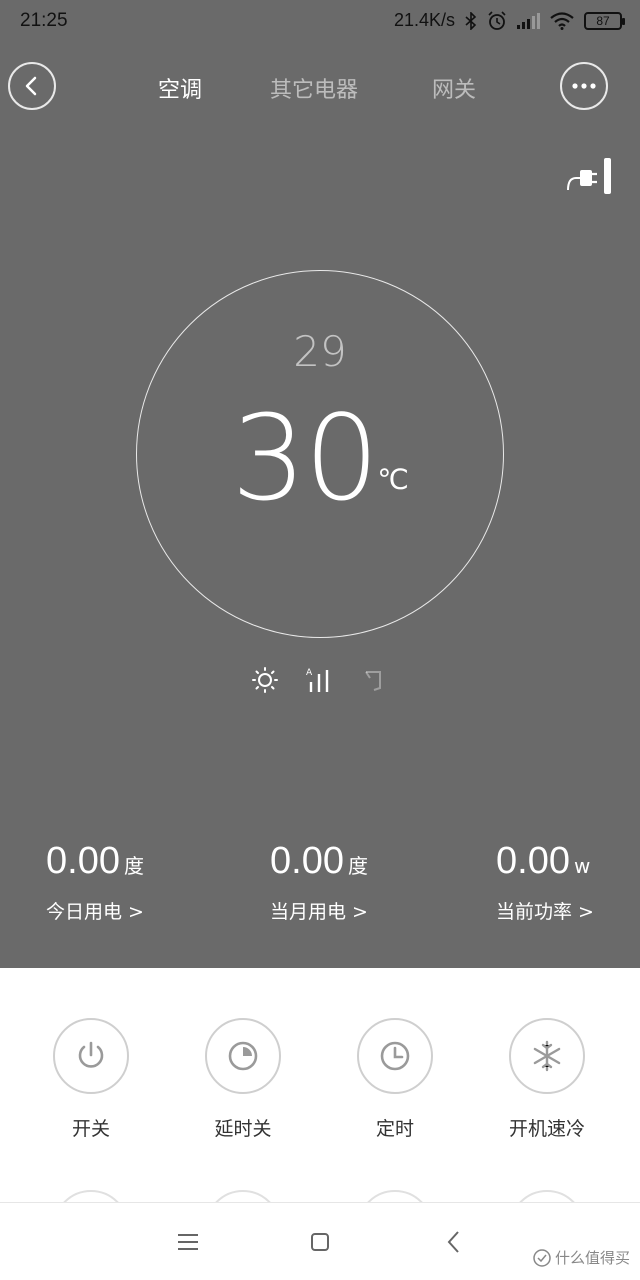 The height and width of the screenshot is (1280, 640). I want to click on current-temperature-value: 30, so click(305, 458).